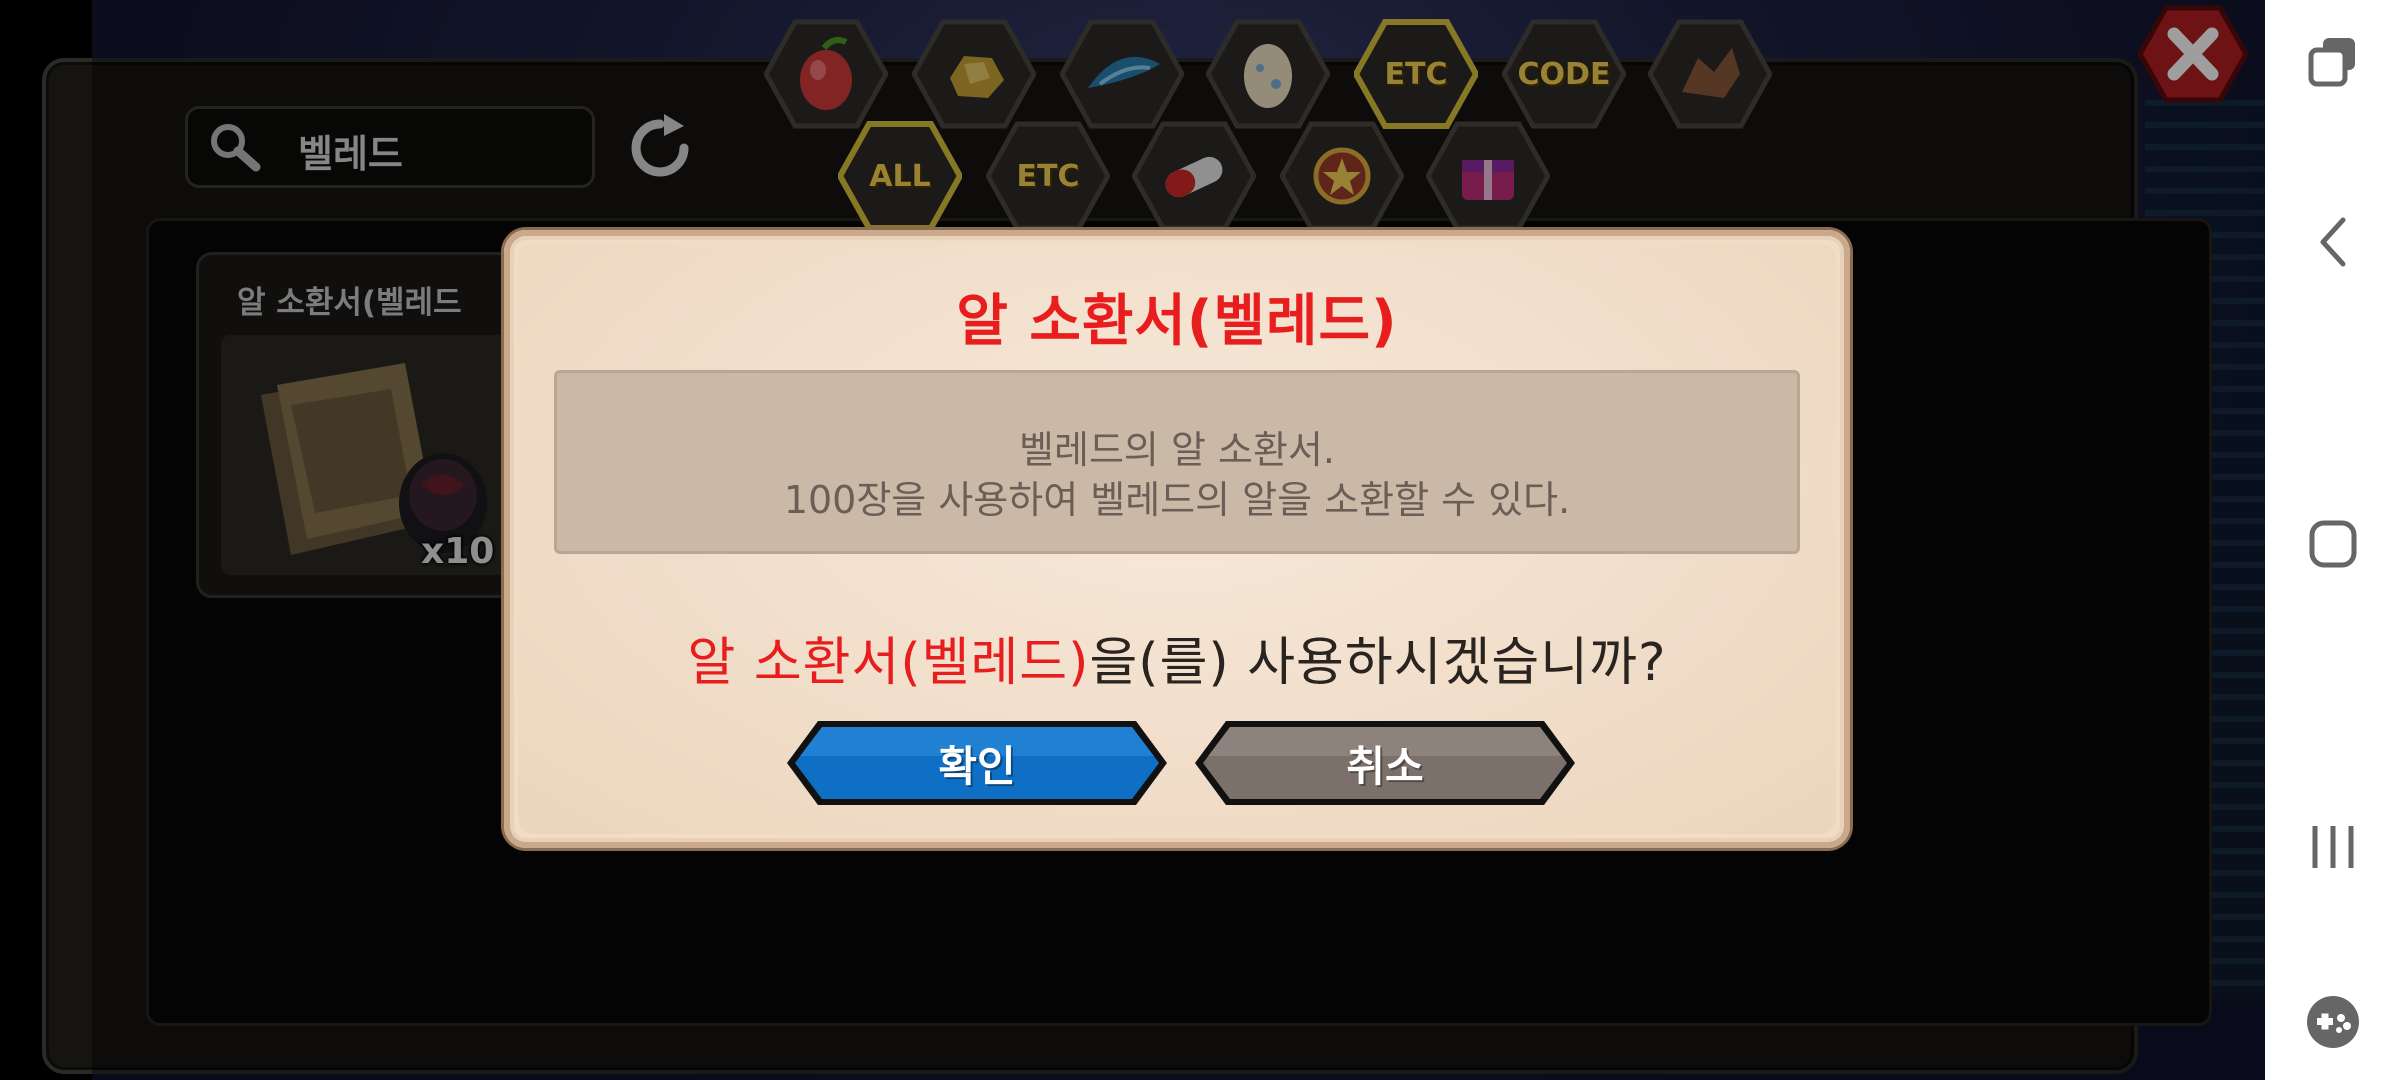 The width and height of the screenshot is (2400, 1080). Describe the element at coordinates (1378, 663) in the screenshot. I see `question-text: 을(를) 사용하시겠습니까?` at that location.